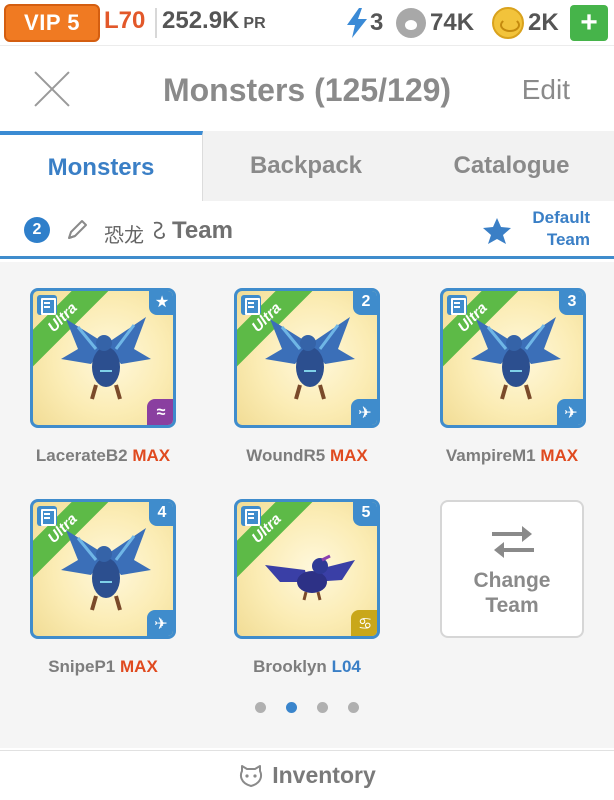 The image size is (614, 800). I want to click on food-counter: 74K, so click(435, 23).